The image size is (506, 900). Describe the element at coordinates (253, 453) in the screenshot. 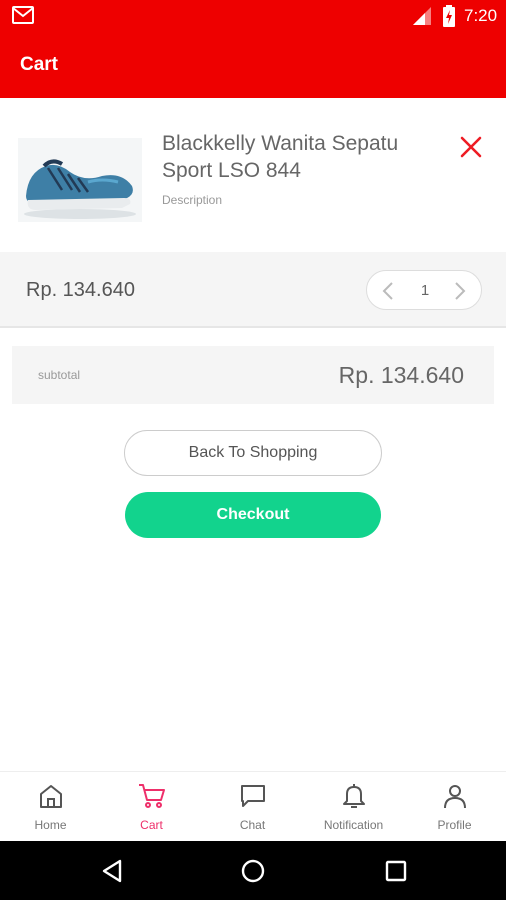

I see `back-to-shopping-button: Back To Shopping` at that location.